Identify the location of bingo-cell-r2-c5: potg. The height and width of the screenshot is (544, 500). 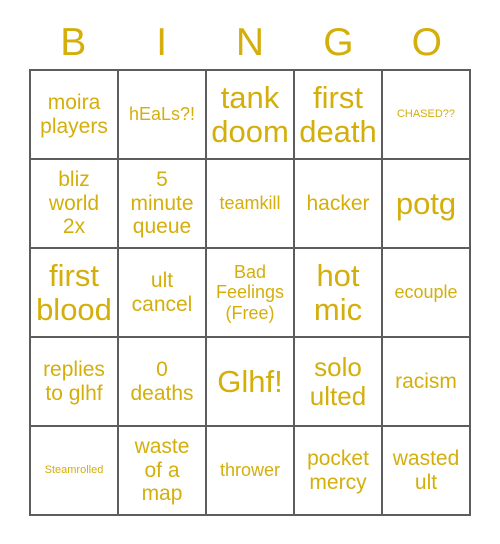
(427, 204).